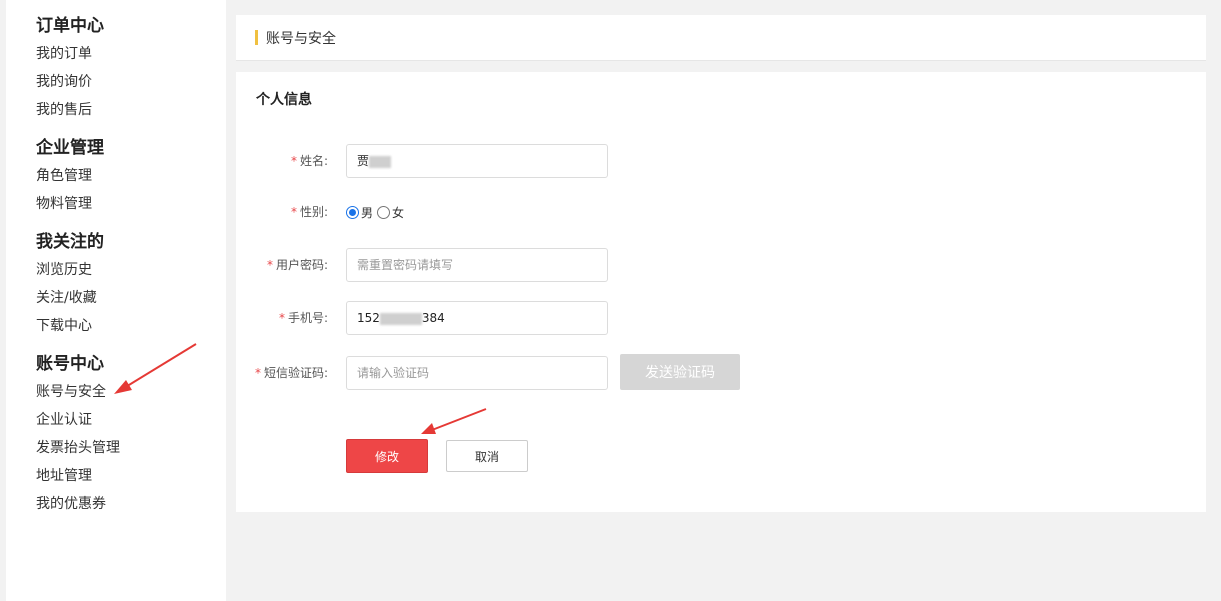 The width and height of the screenshot is (1221, 601). I want to click on sidebar-group-title: 订单中心, so click(70, 26).